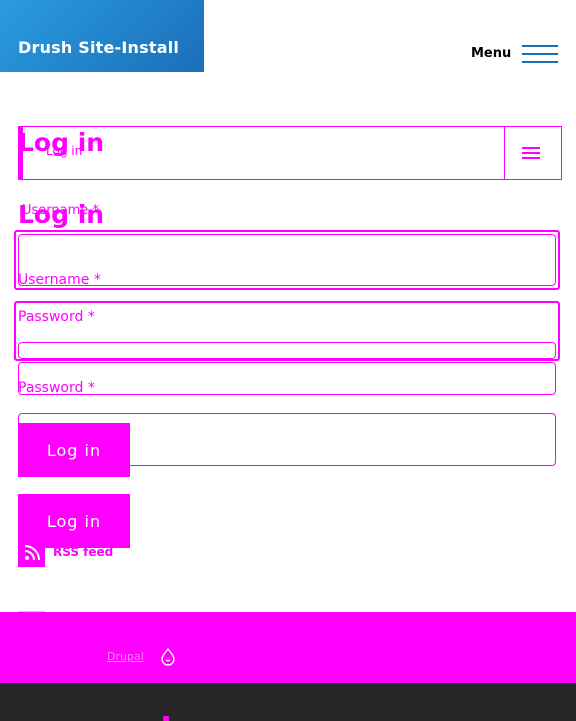  Describe the element at coordinates (83, 552) in the screenshot. I see `rss-feed-link: RSS feed` at that location.